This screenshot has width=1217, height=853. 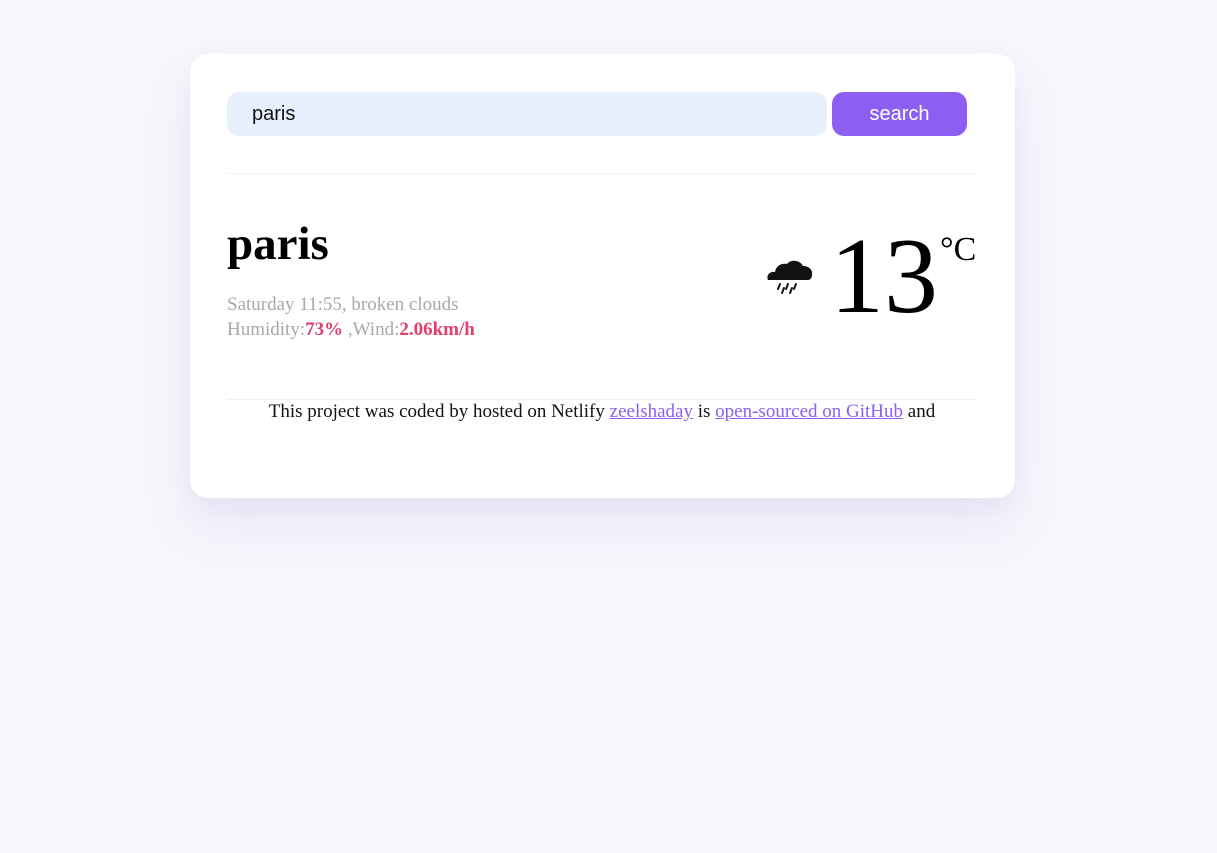 What do you see at coordinates (958, 249) in the screenshot?
I see `temperature-unit: °C` at bounding box center [958, 249].